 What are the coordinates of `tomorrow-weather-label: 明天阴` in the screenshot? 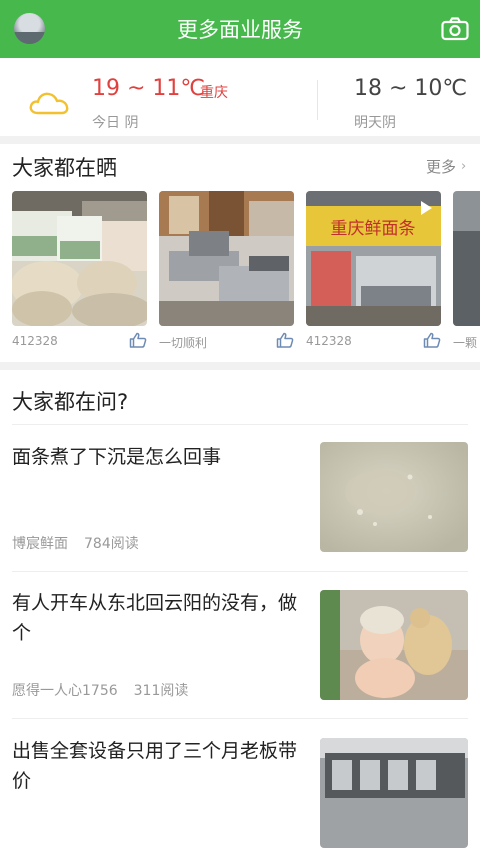 It's located at (375, 123).